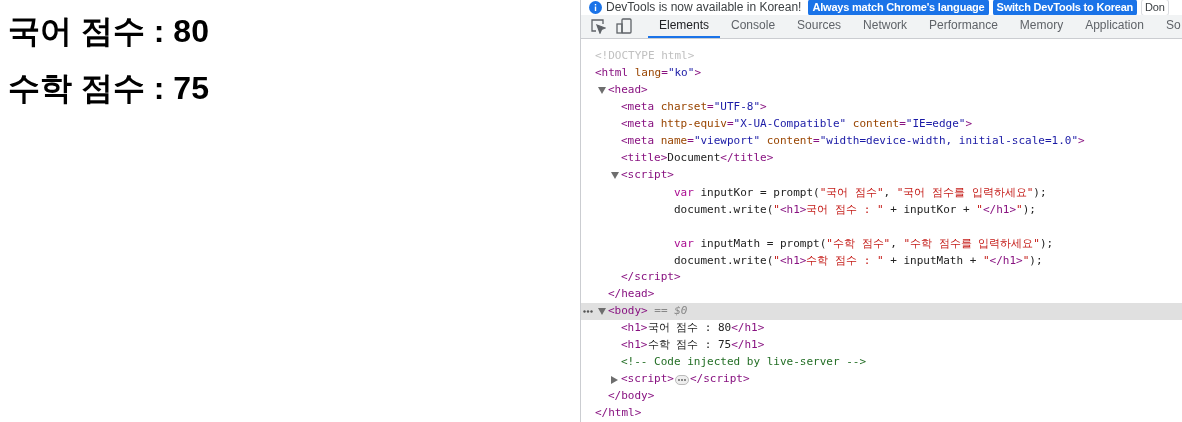  Describe the element at coordinates (1065, 7) in the screenshot. I see `infobar-button: Switch DevTools to Korean` at that location.